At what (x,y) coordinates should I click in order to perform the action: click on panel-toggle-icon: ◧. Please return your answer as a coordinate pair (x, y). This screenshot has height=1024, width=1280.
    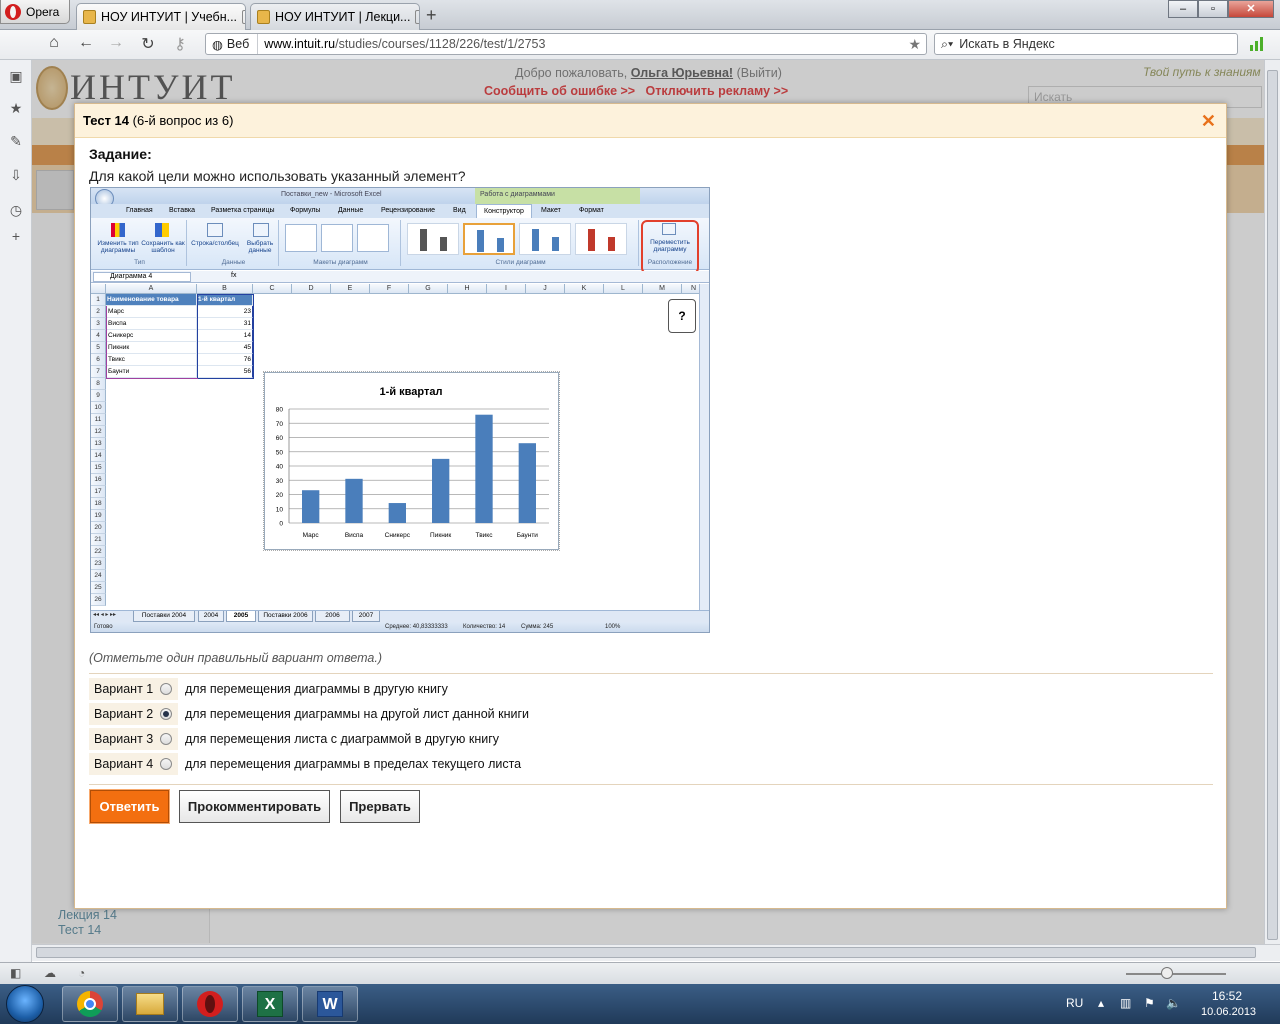
    Looking at the image, I should click on (15, 973).